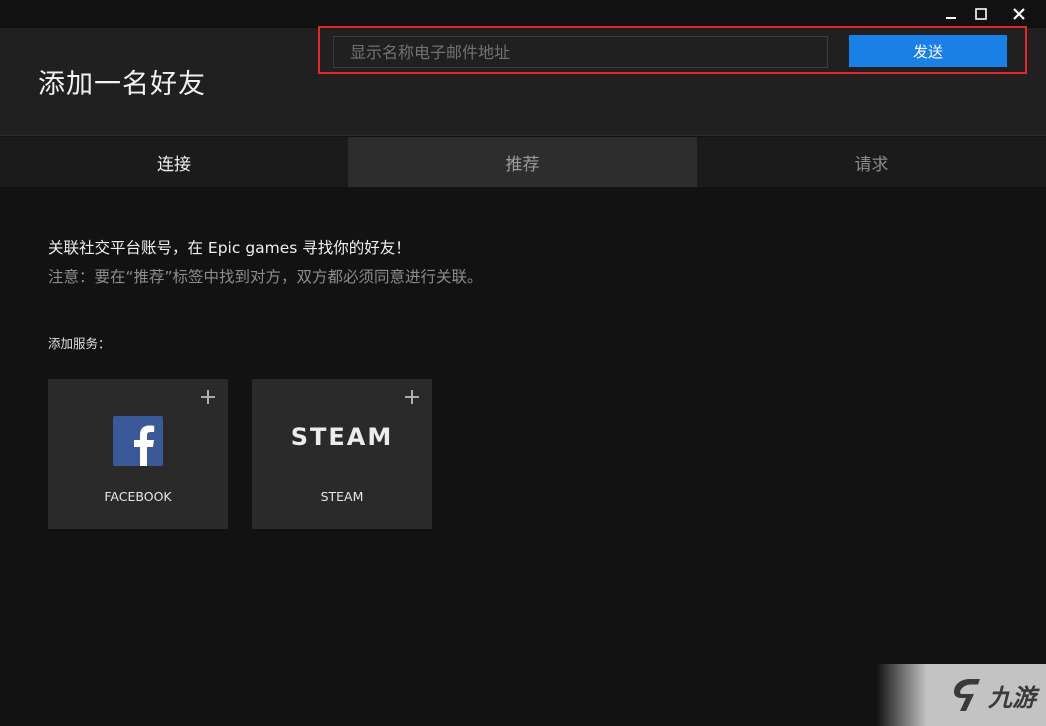  I want to click on title-bar, so click(523, 14).